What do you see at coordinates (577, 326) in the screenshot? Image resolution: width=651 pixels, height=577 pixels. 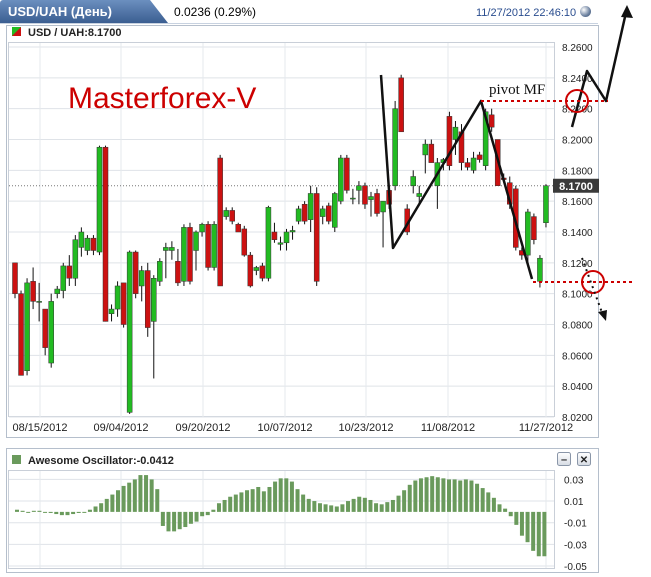 I see `main-y-tick-label: 8.0800` at bounding box center [577, 326].